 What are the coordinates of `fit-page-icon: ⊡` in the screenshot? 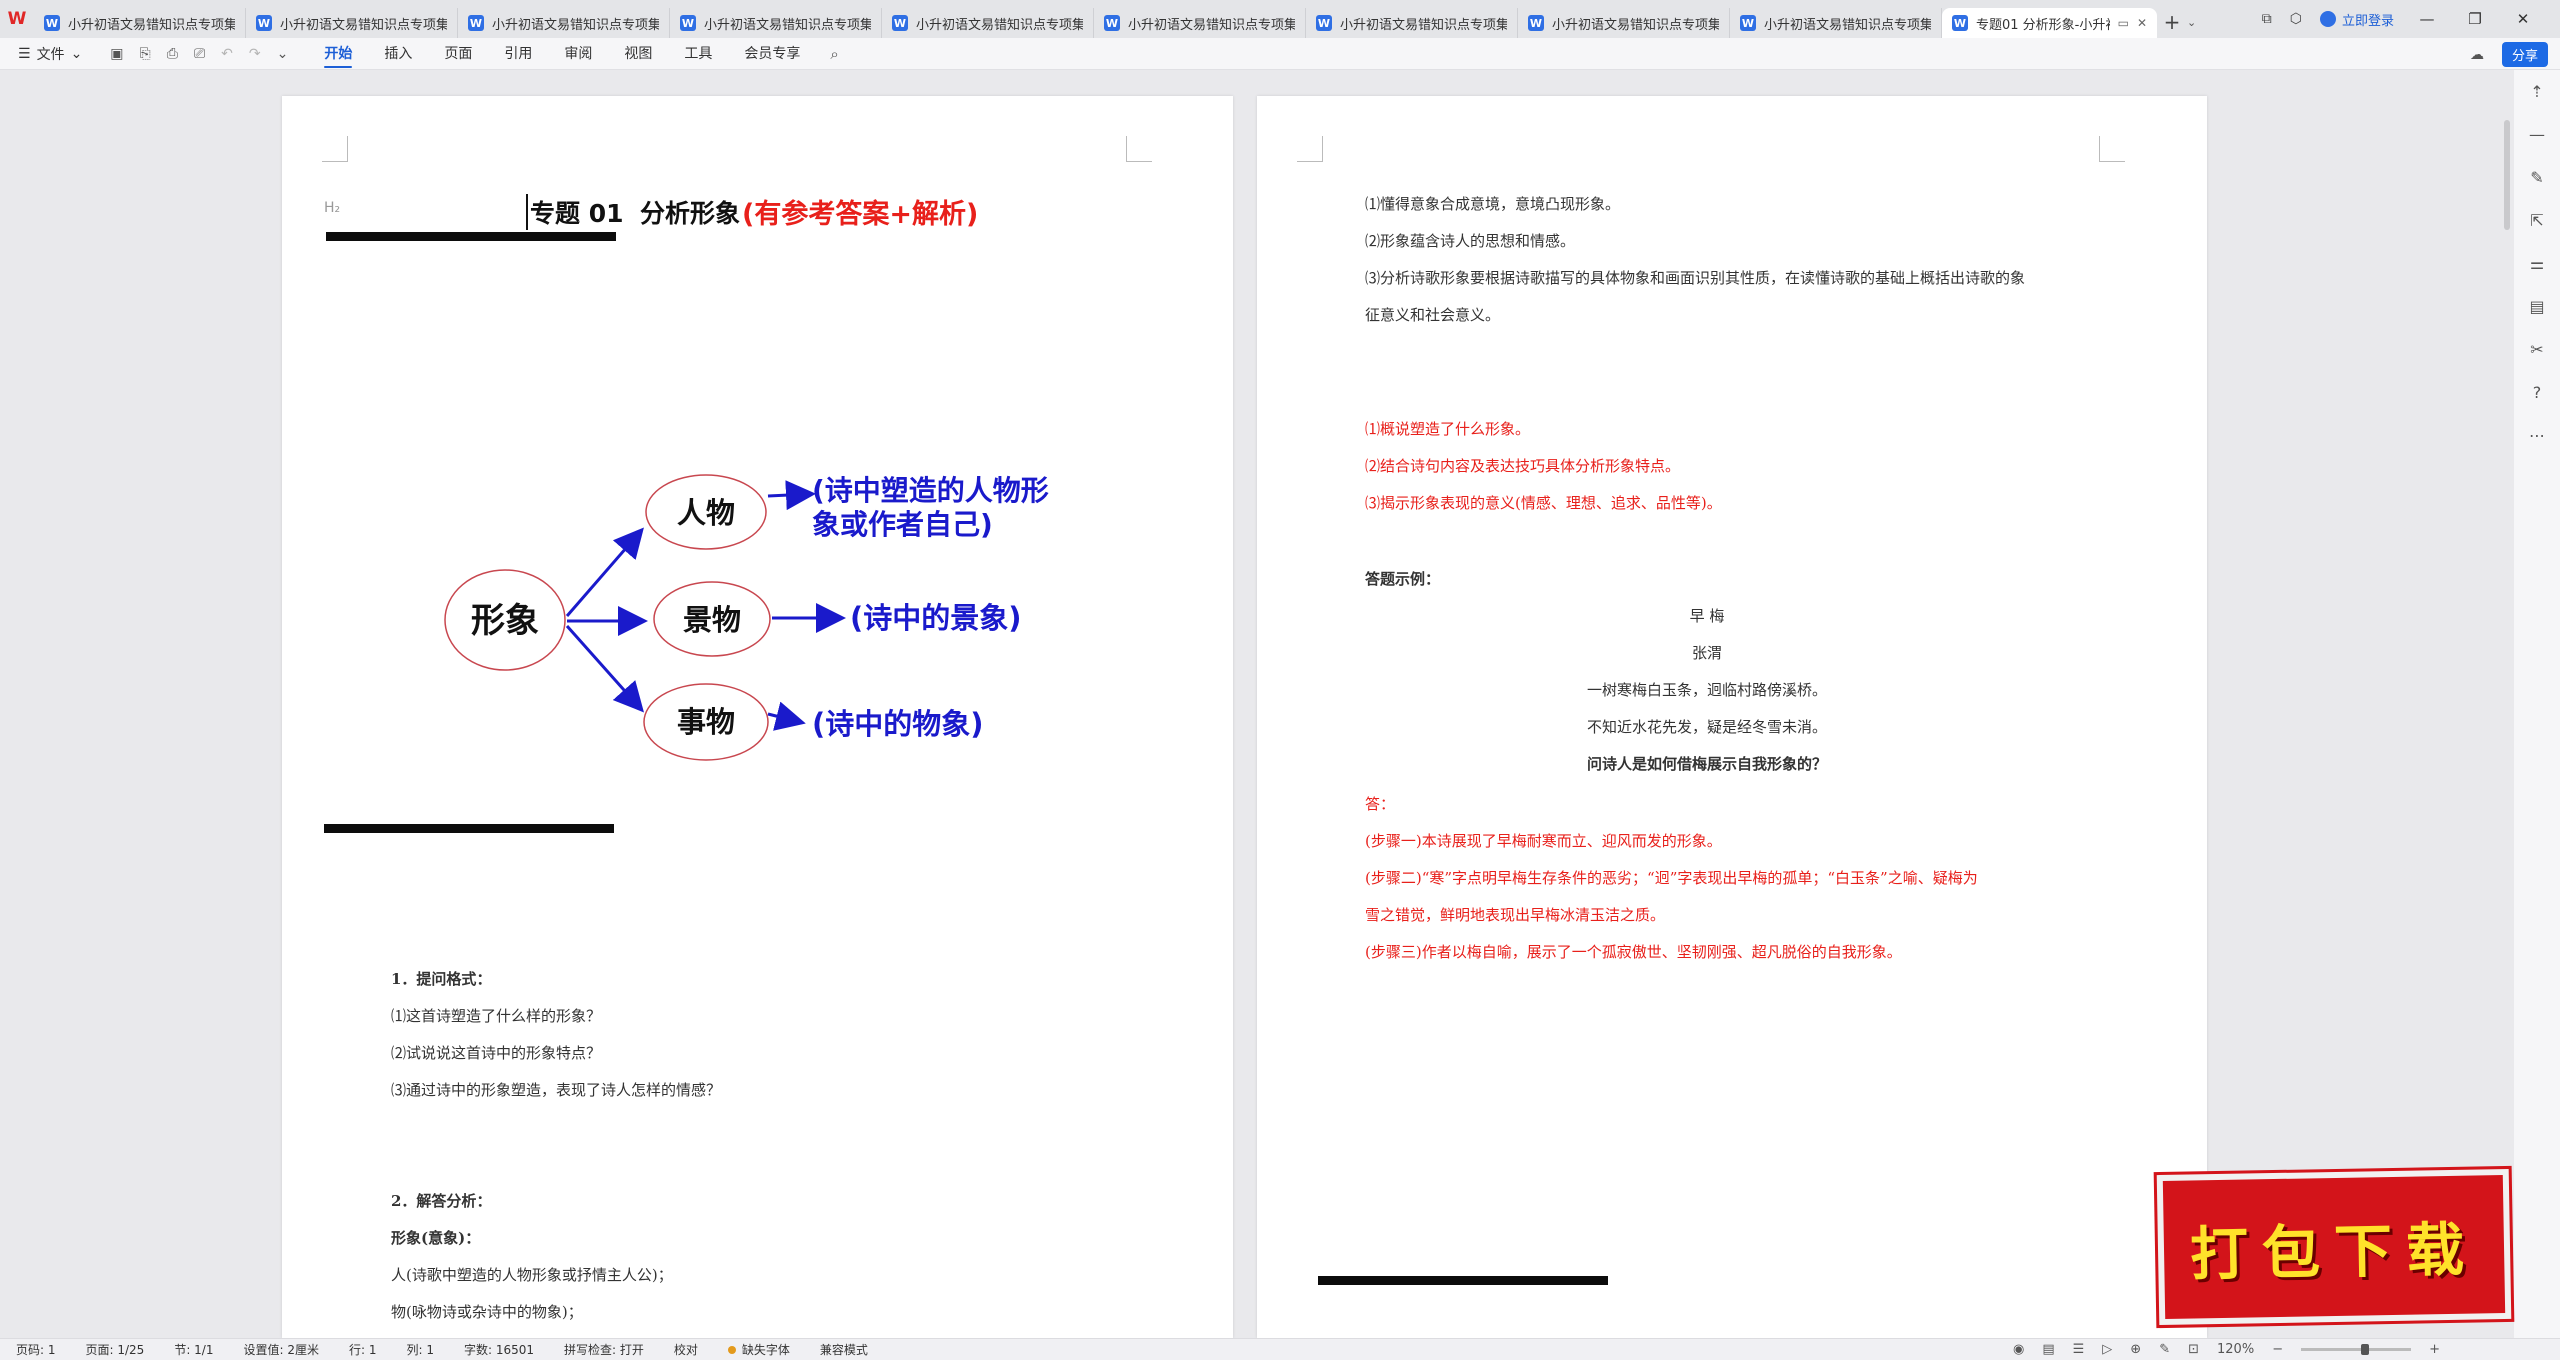 It's located at (2193, 1349).